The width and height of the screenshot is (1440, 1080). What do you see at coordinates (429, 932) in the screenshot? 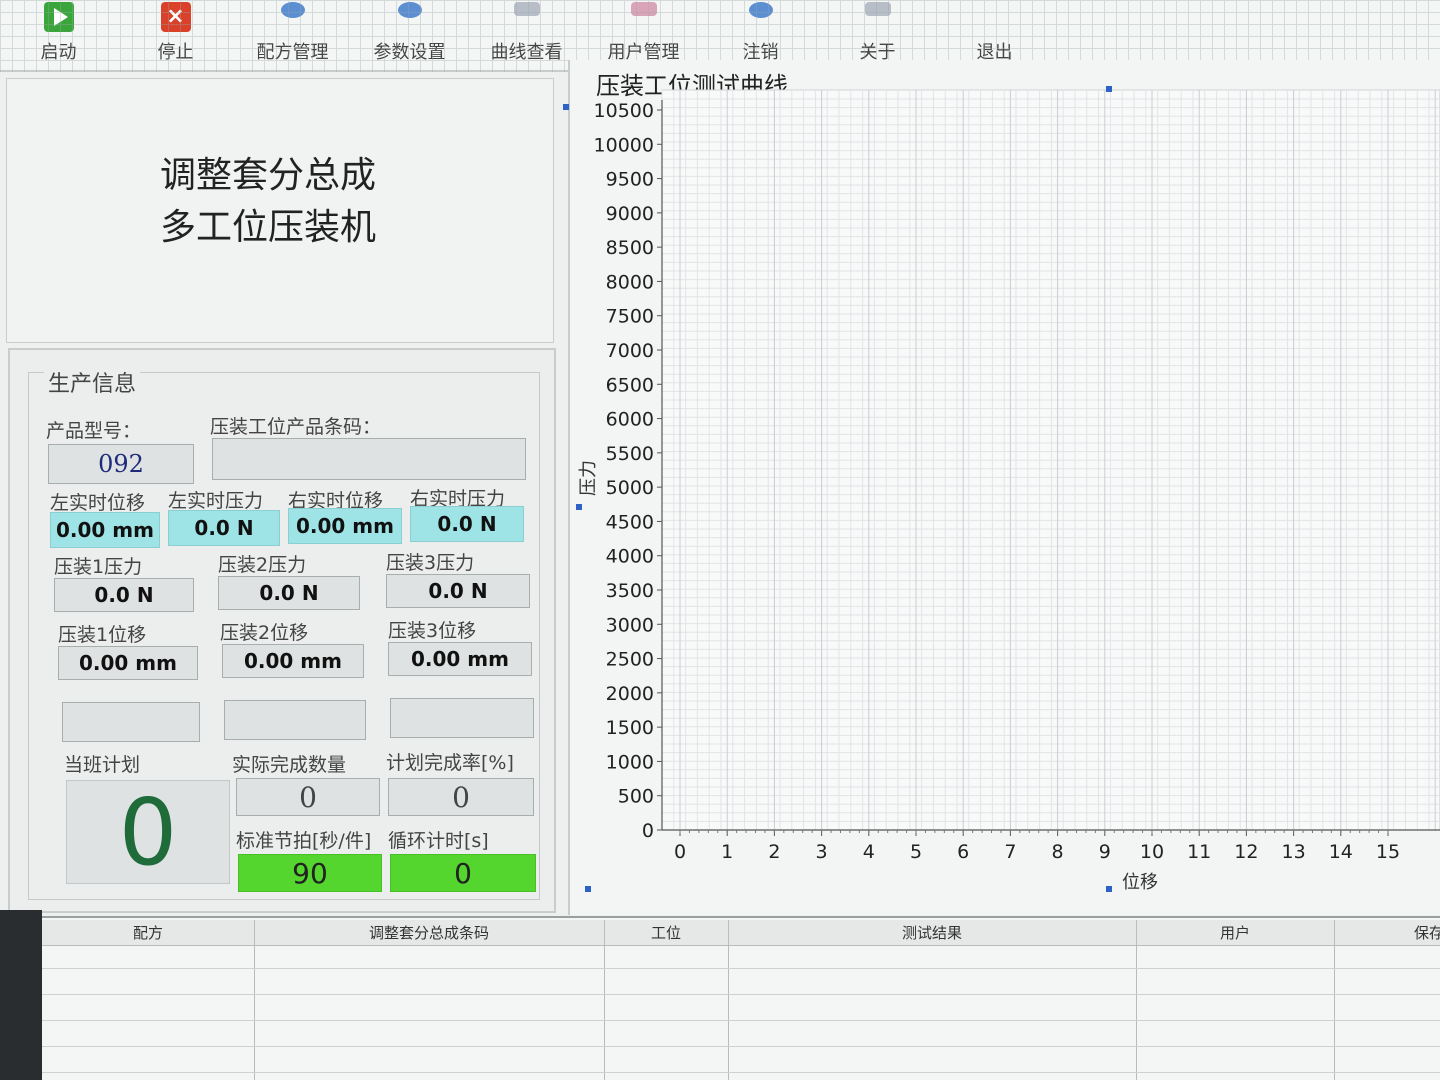
I see `col-barcode: 调整套分总成条码` at bounding box center [429, 932].